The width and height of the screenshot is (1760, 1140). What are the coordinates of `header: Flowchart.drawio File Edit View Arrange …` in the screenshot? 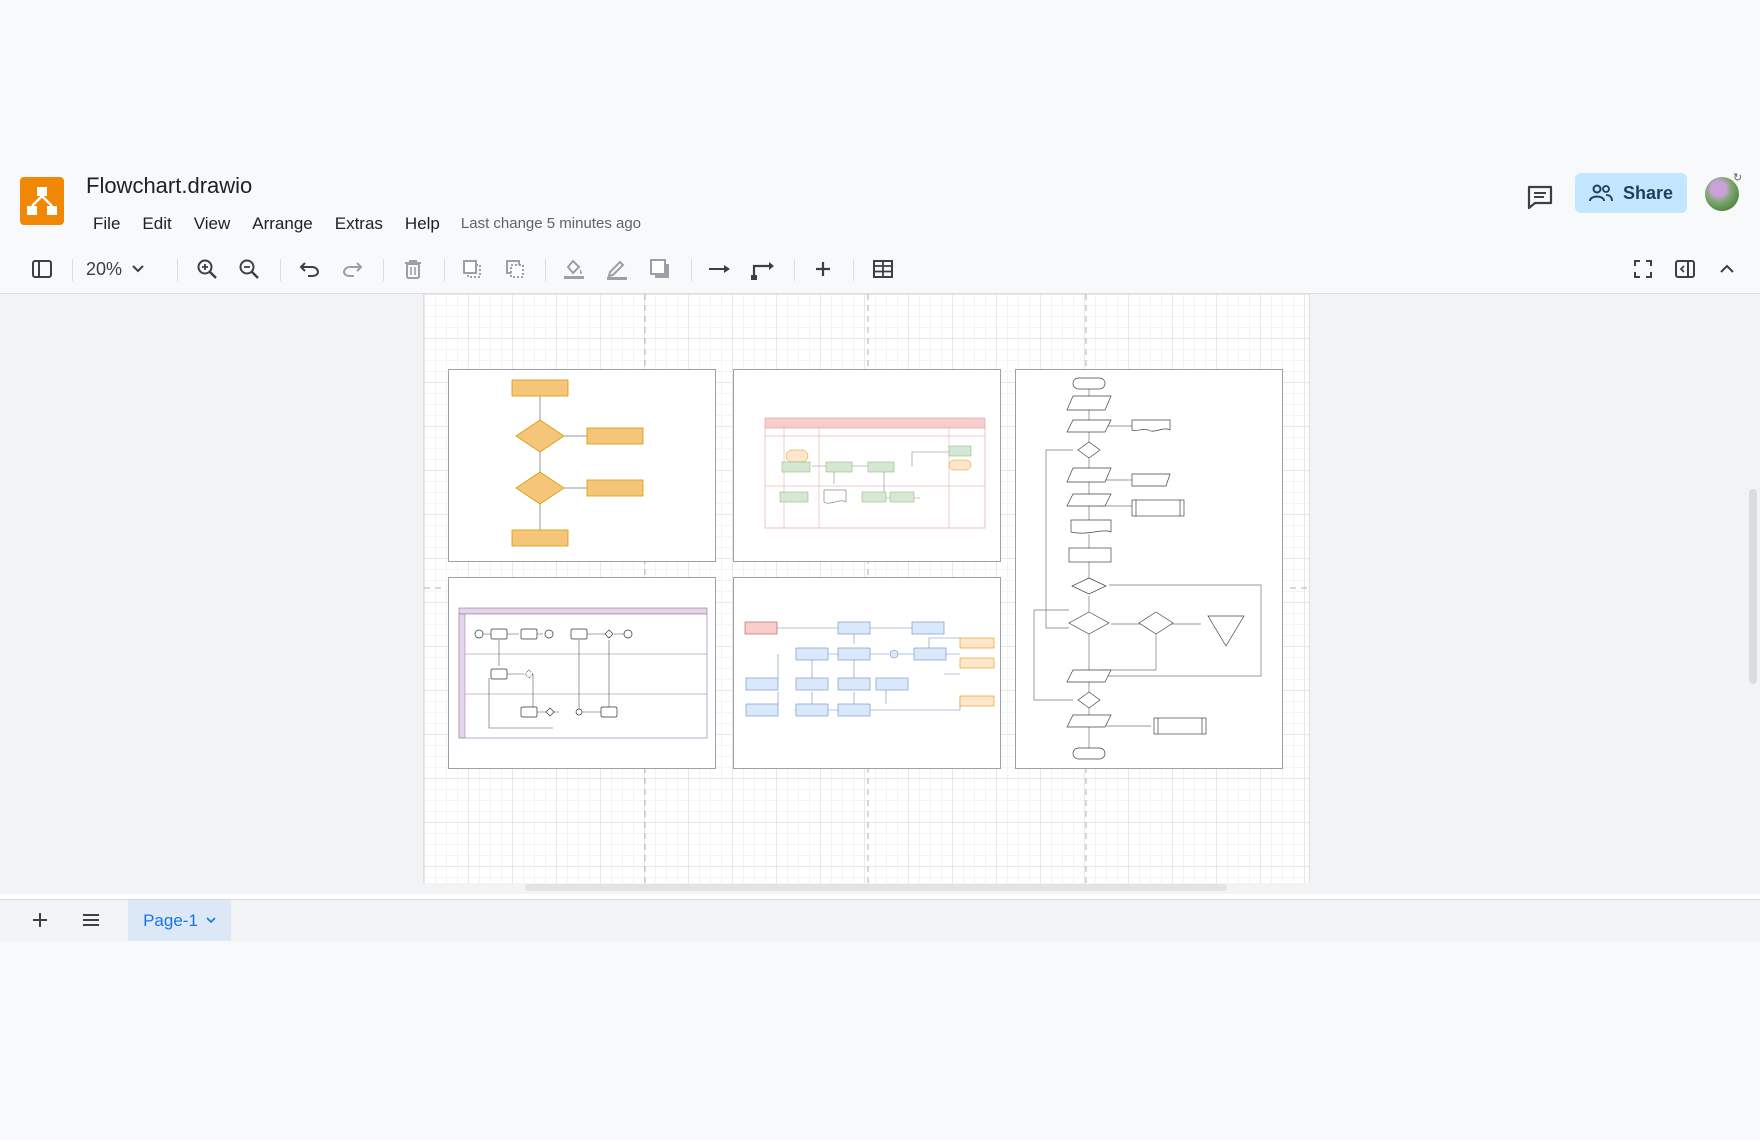 It's located at (880, 202).